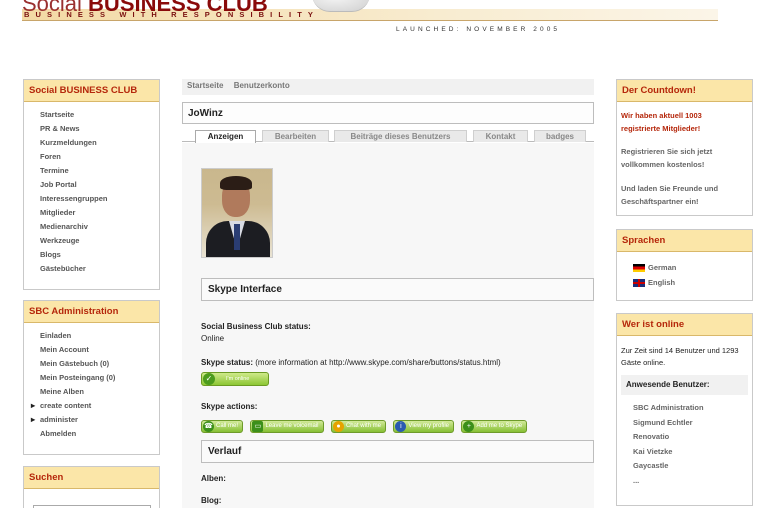 This screenshot has height=508, width=762. What do you see at coordinates (397, 289) in the screenshot?
I see `skype-section-header: Skype Interface` at bounding box center [397, 289].